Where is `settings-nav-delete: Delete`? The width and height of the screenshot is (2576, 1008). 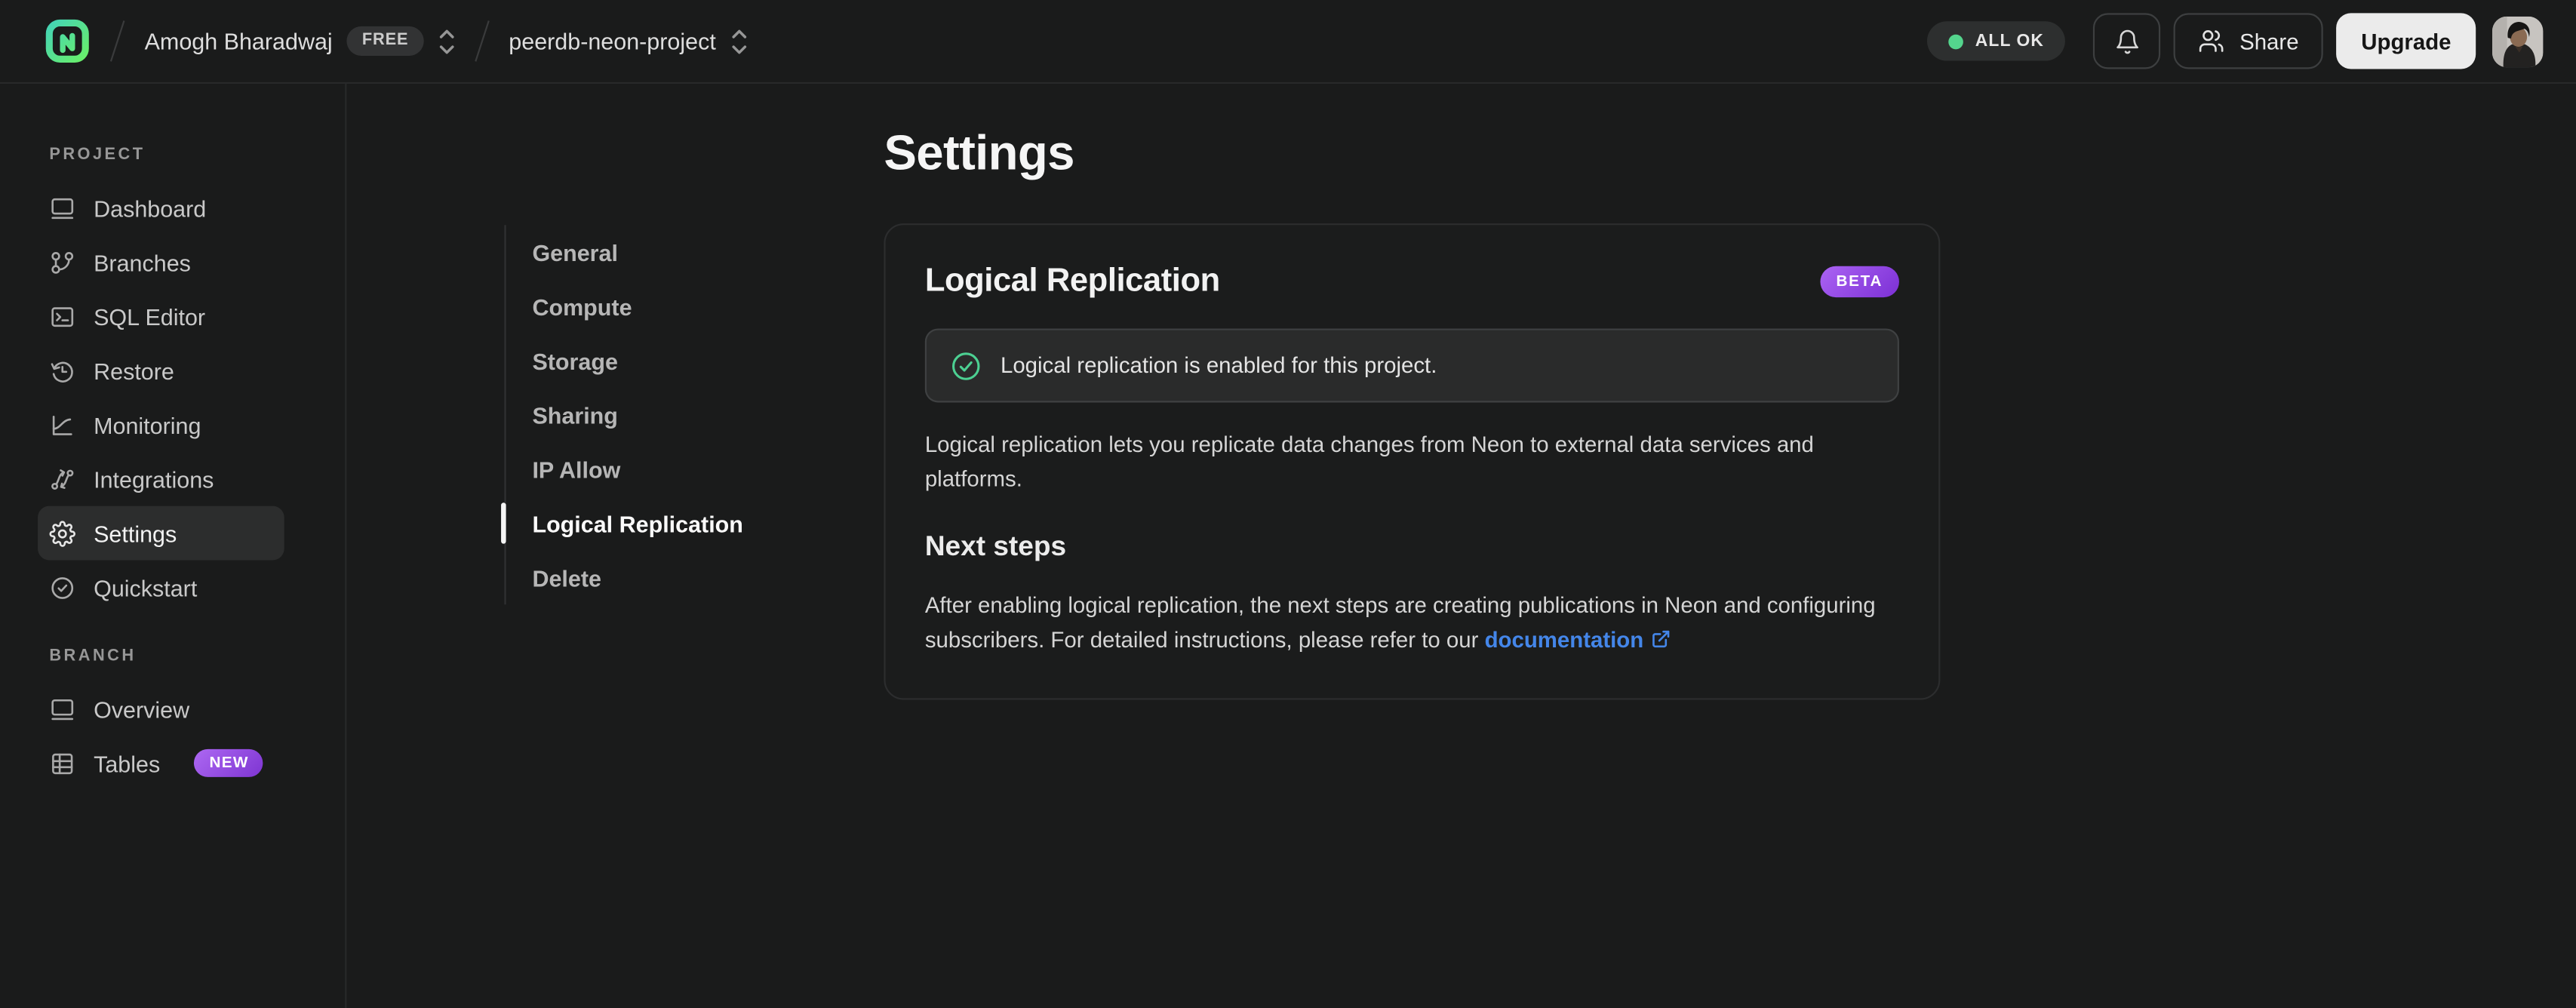
settings-nav-delete: Delete is located at coordinates (637, 577).